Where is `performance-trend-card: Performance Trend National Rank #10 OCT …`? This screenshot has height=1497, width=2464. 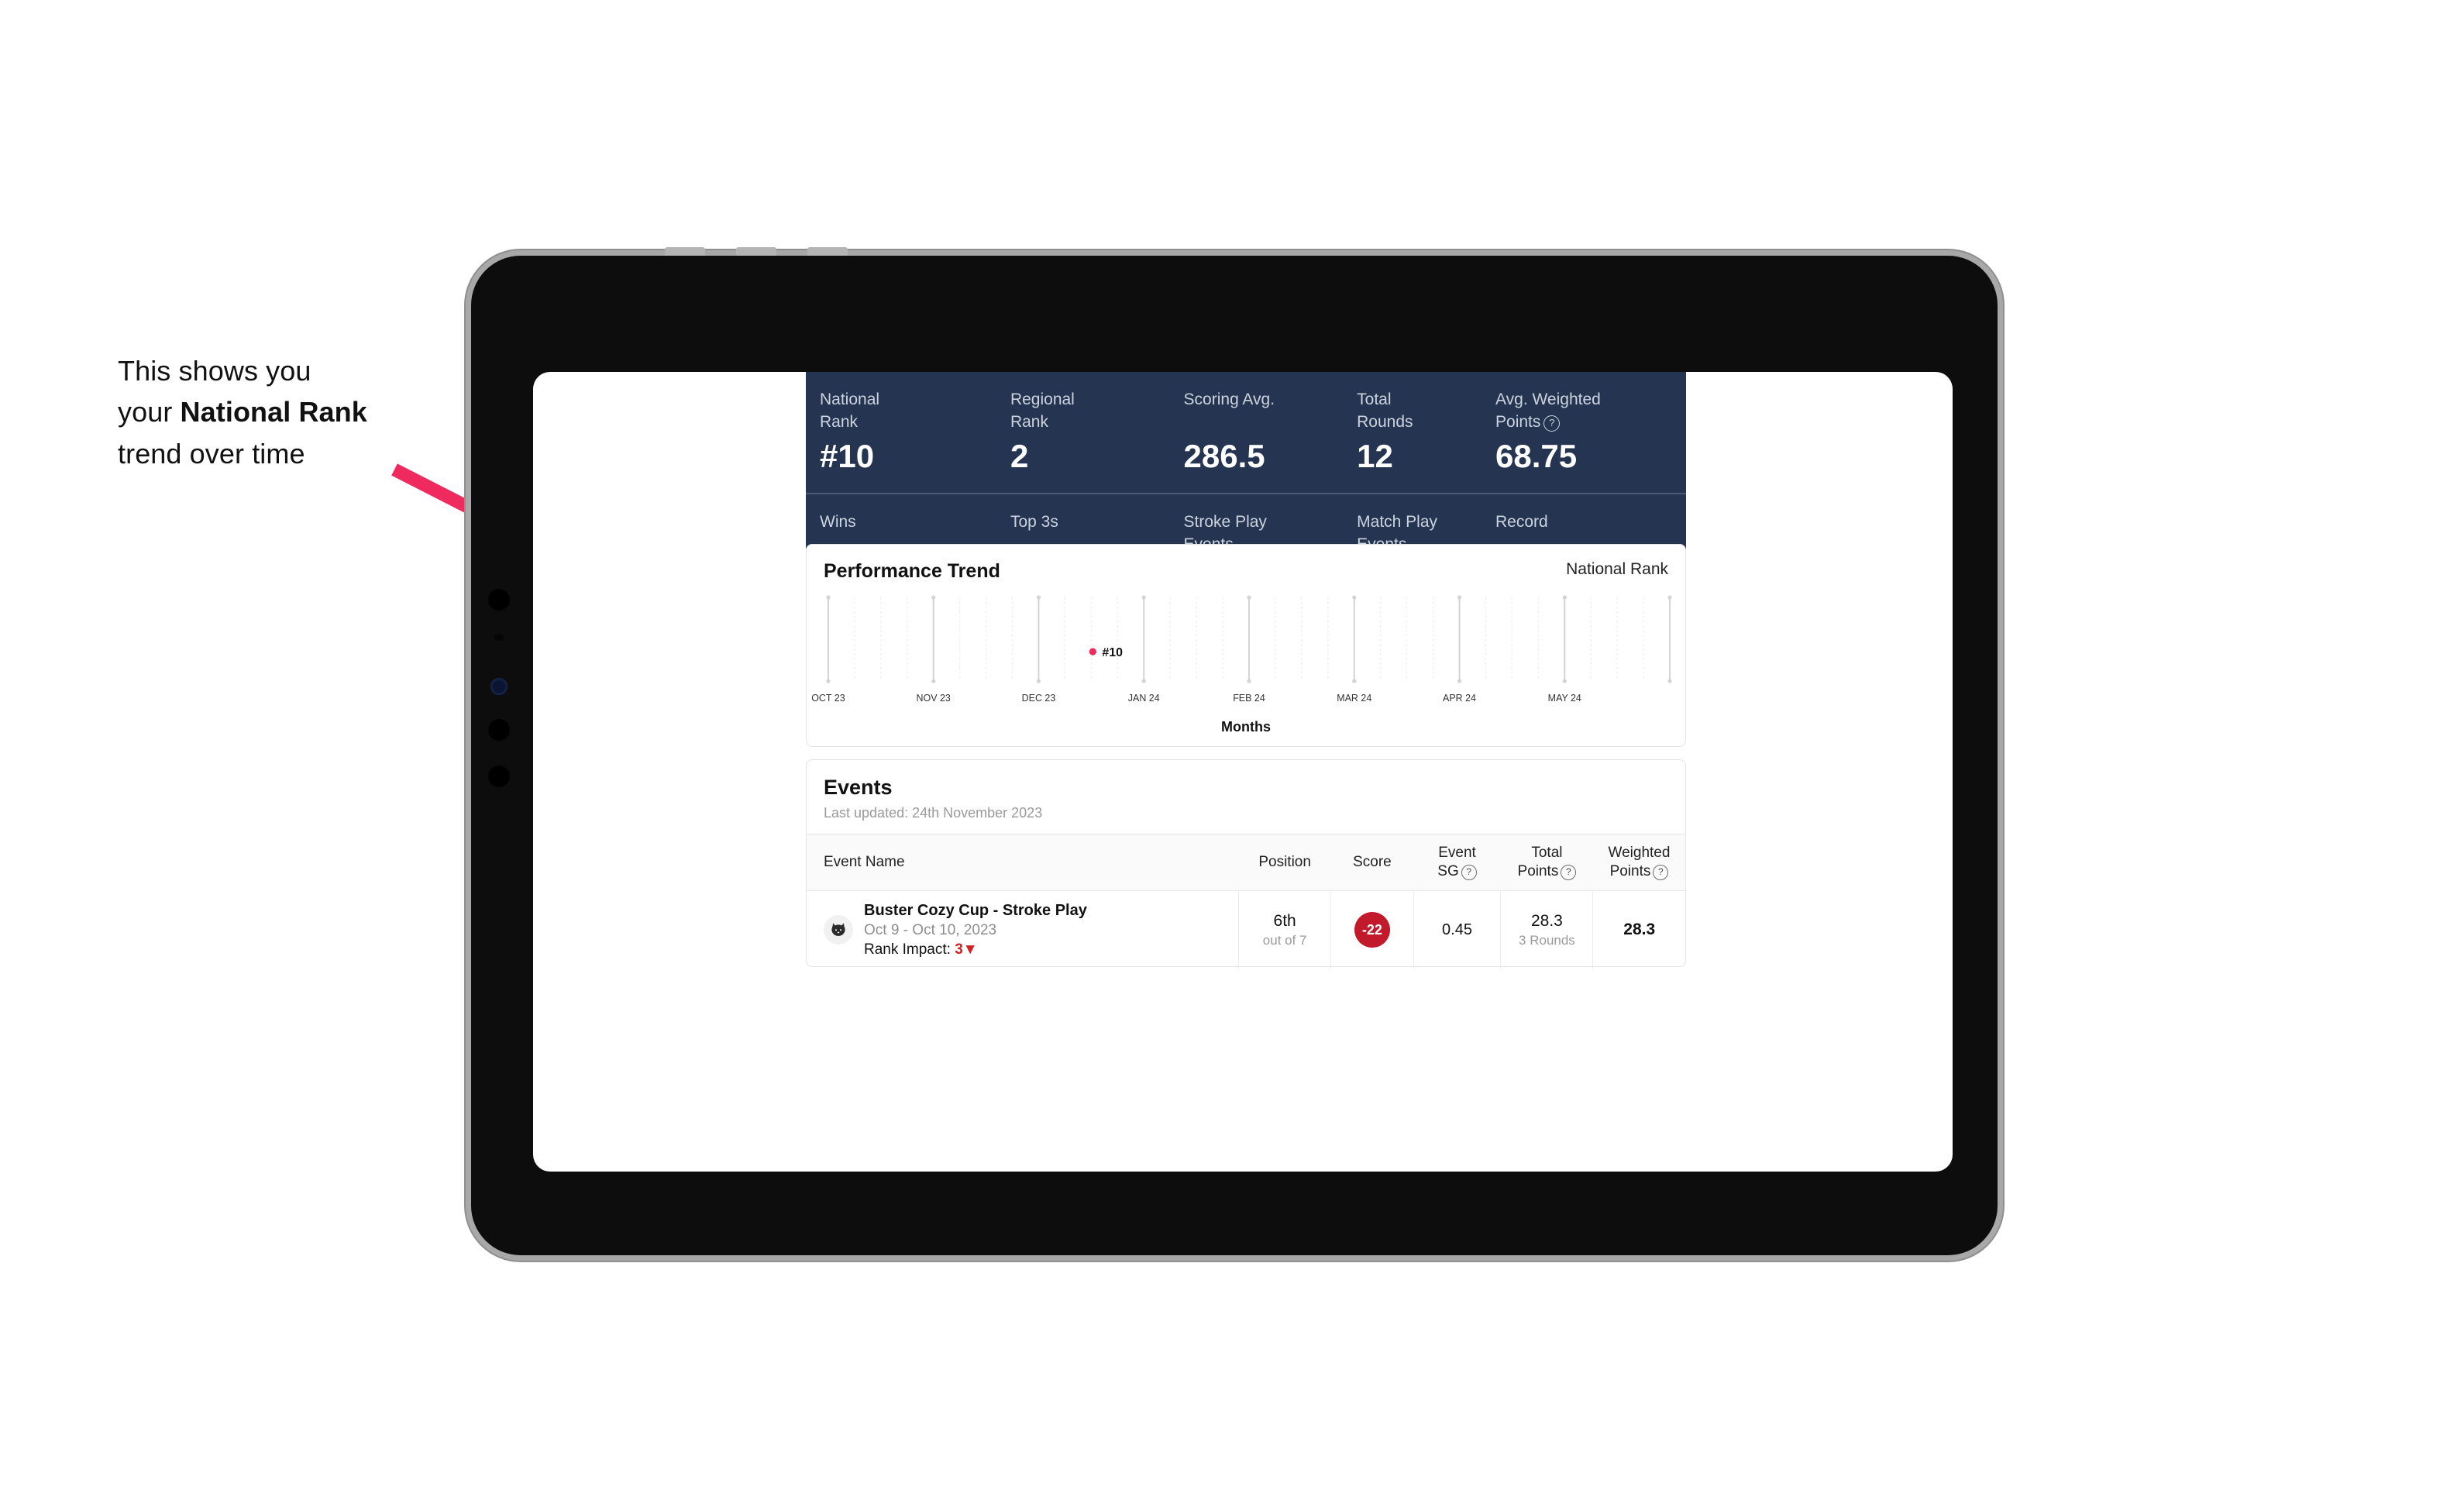 performance-trend-card: Performance Trend National Rank #10 OCT … is located at coordinates (1246, 645).